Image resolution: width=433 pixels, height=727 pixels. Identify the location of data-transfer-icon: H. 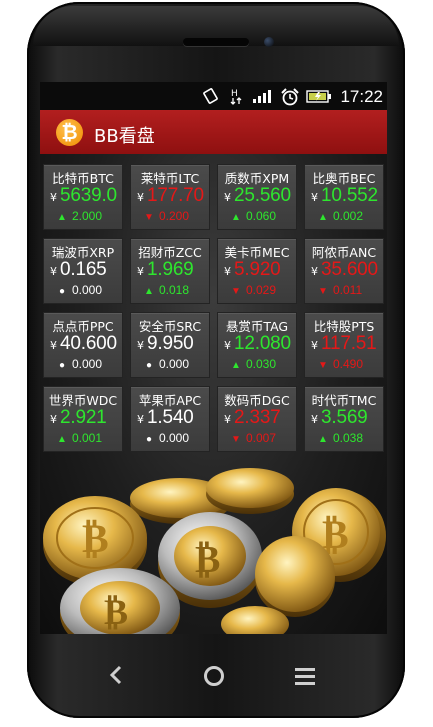
(236, 96).